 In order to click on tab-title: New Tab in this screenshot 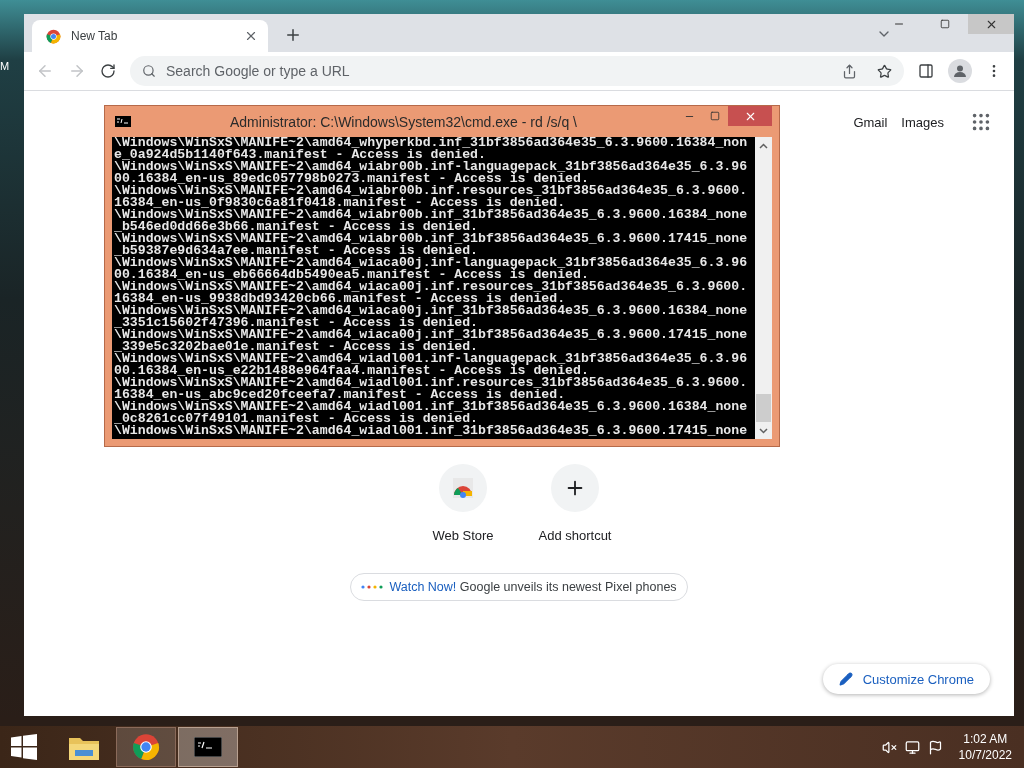, I will do `click(95, 36)`.